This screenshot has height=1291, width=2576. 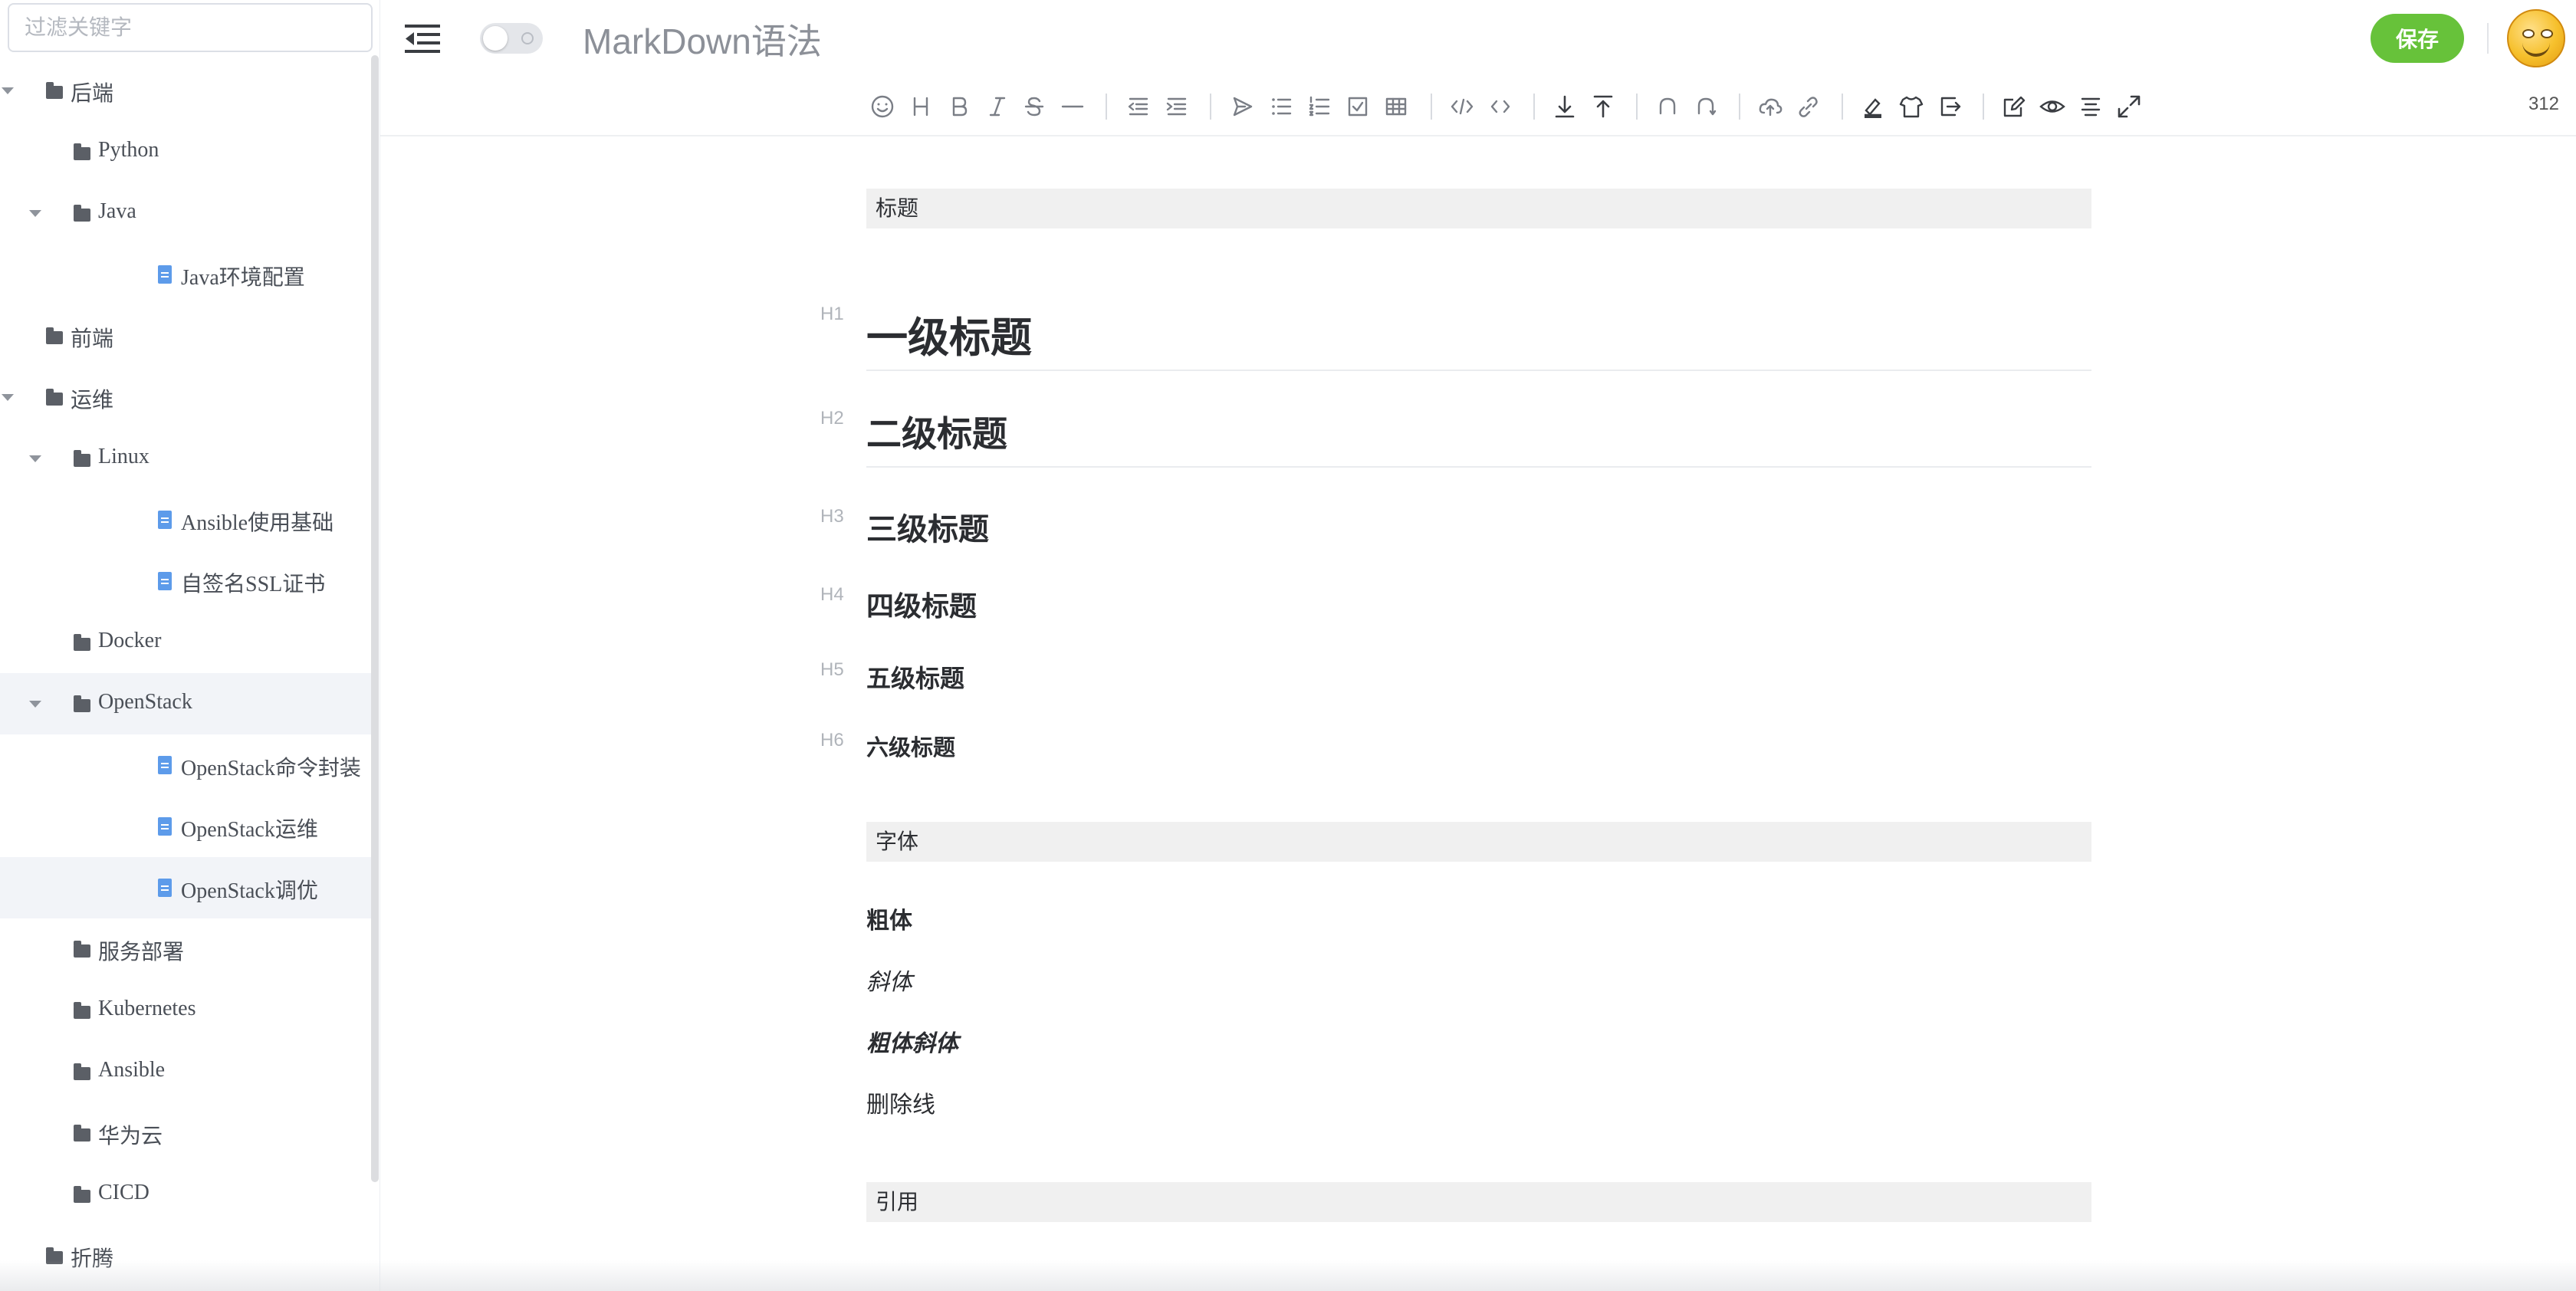 I want to click on tree-item: OpenStack命令封装, so click(x=186, y=765).